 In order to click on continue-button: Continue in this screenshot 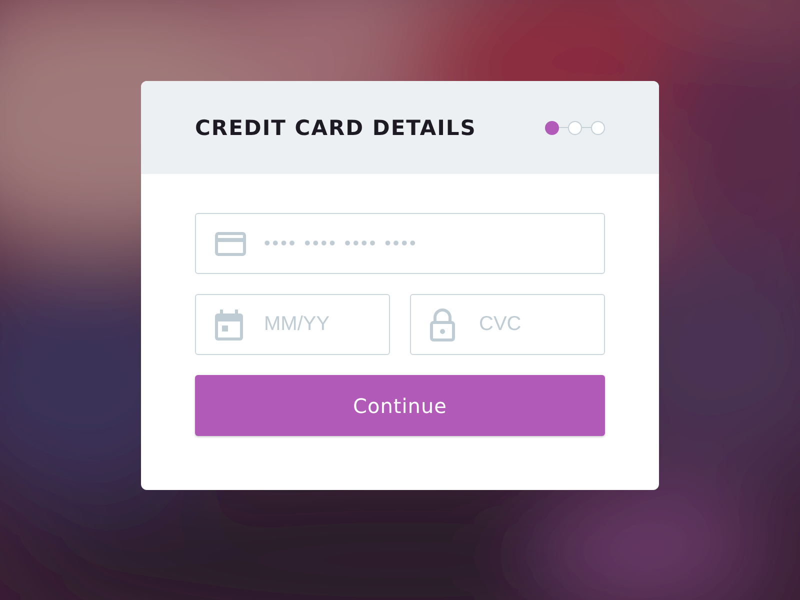, I will do `click(400, 405)`.